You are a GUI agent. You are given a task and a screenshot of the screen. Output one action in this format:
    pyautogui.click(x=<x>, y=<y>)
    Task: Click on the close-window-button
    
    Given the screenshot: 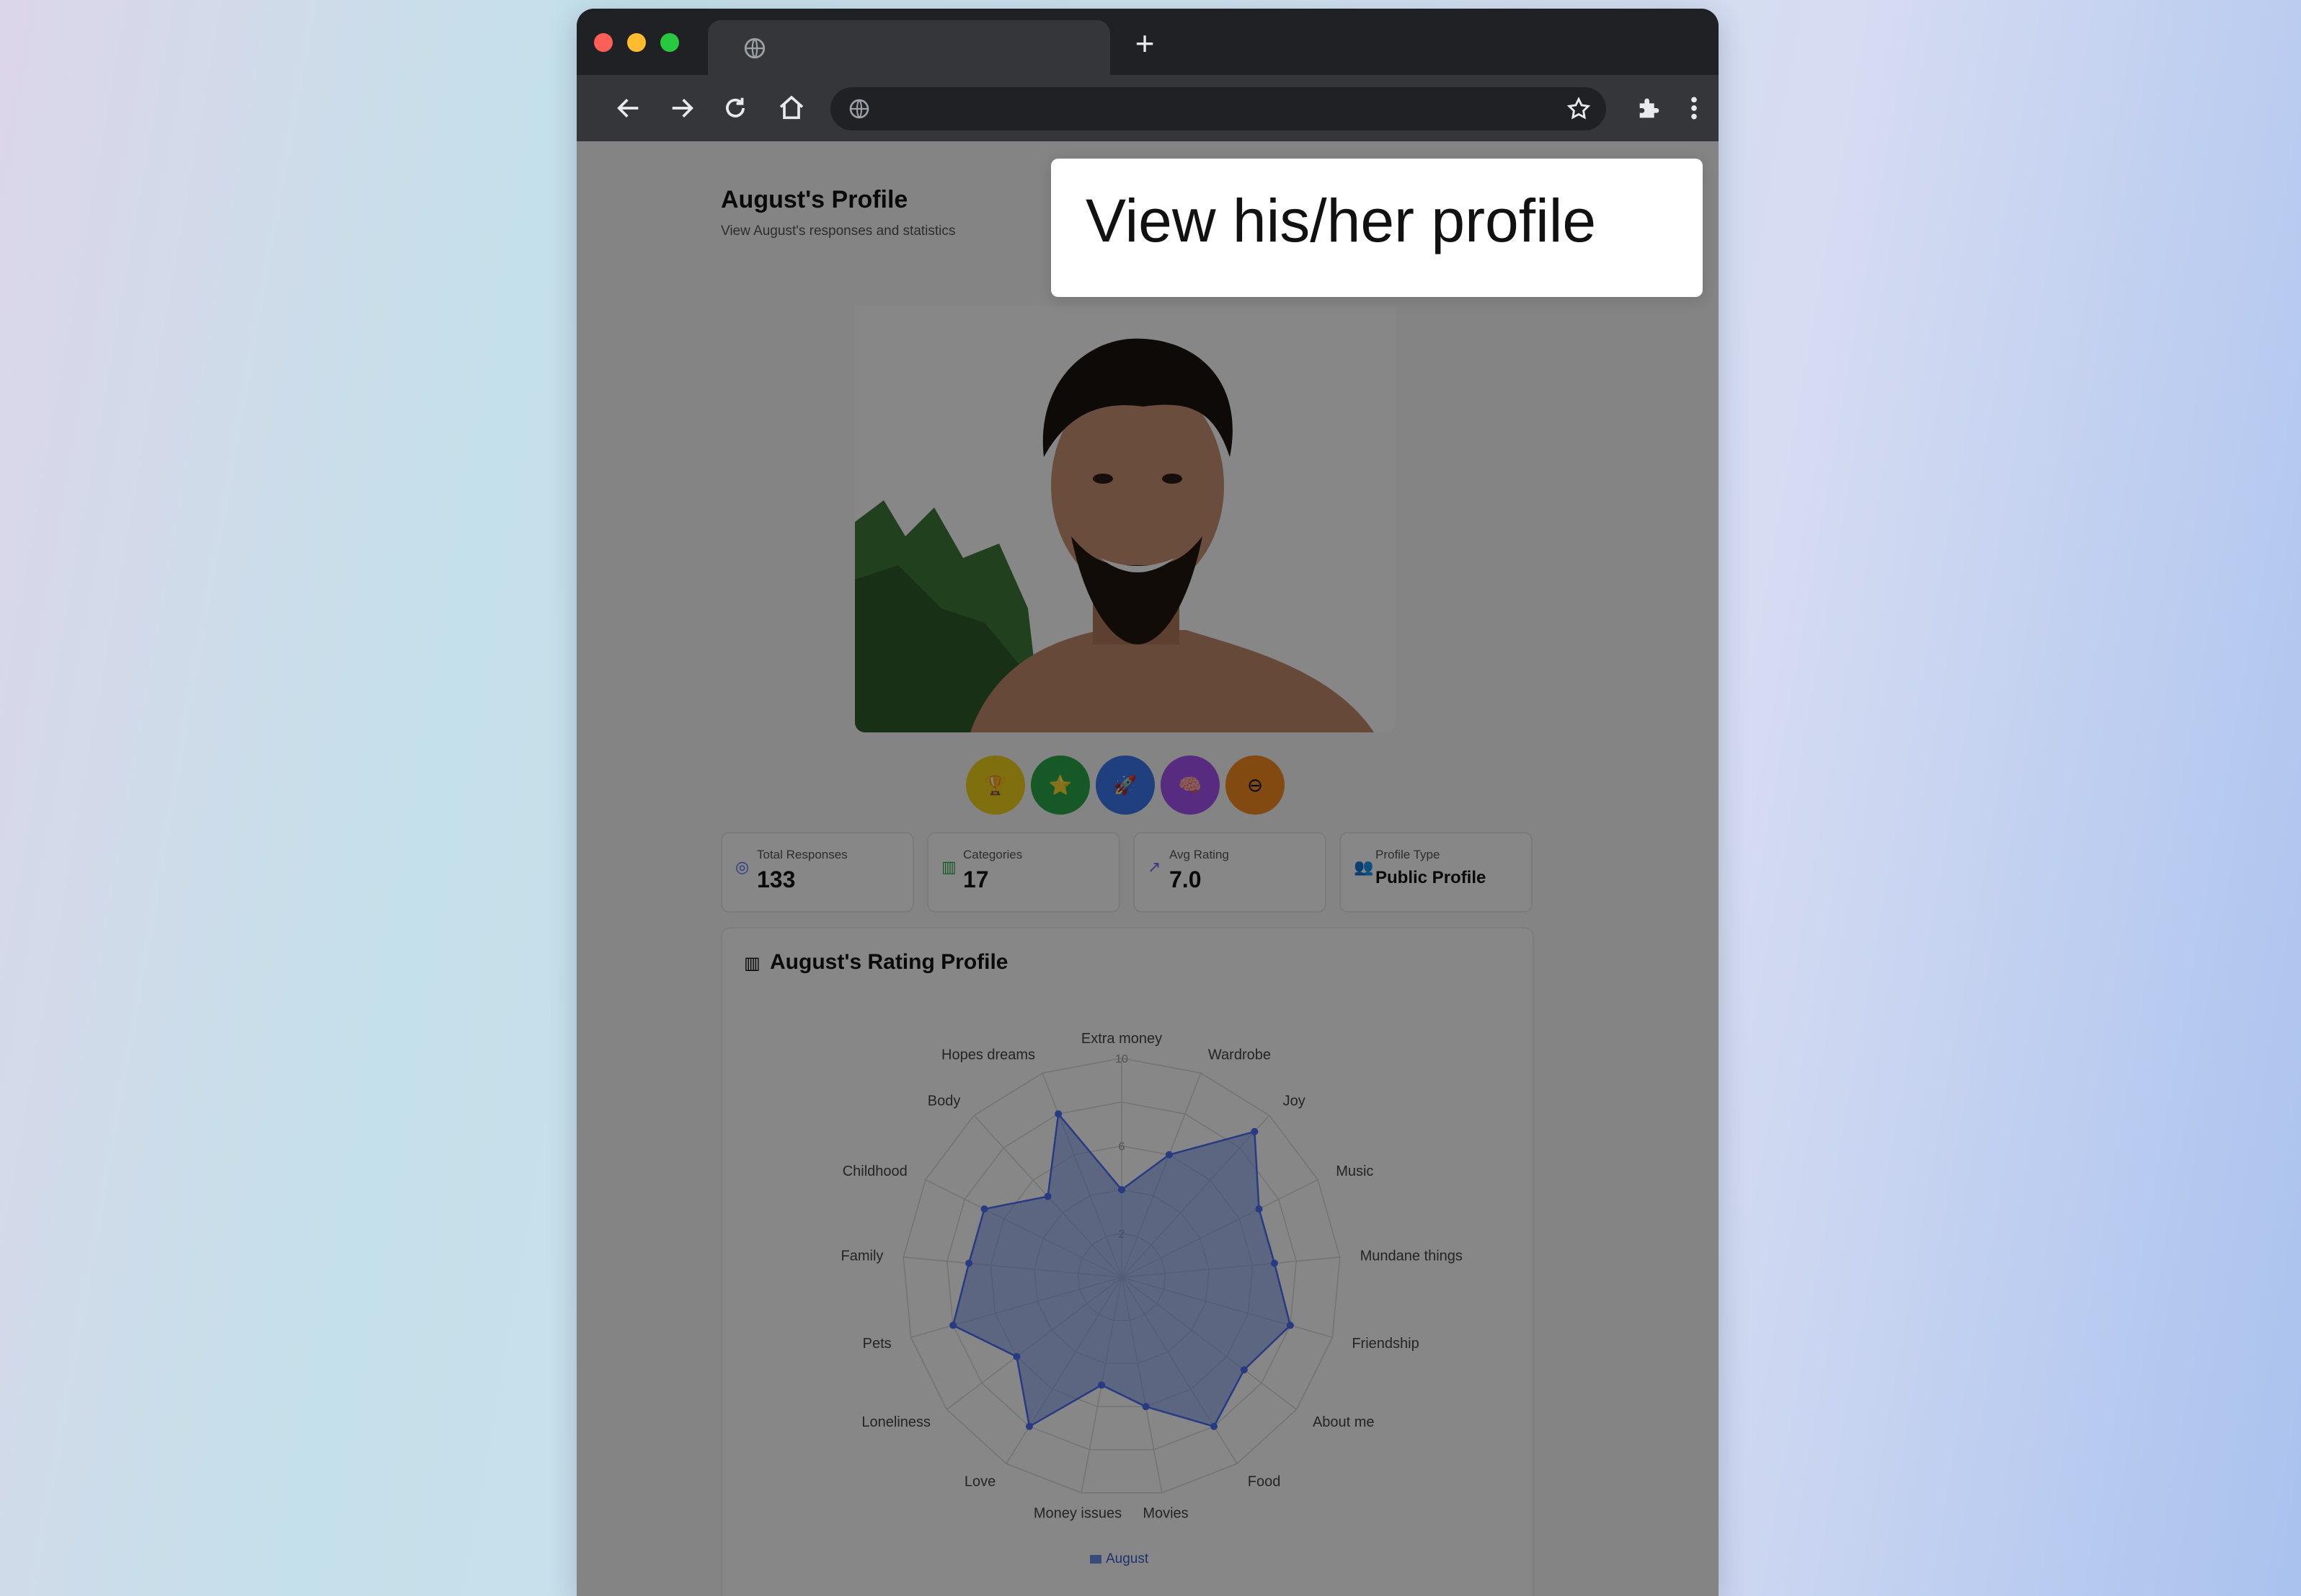 What is the action you would take?
    pyautogui.click(x=603, y=43)
    